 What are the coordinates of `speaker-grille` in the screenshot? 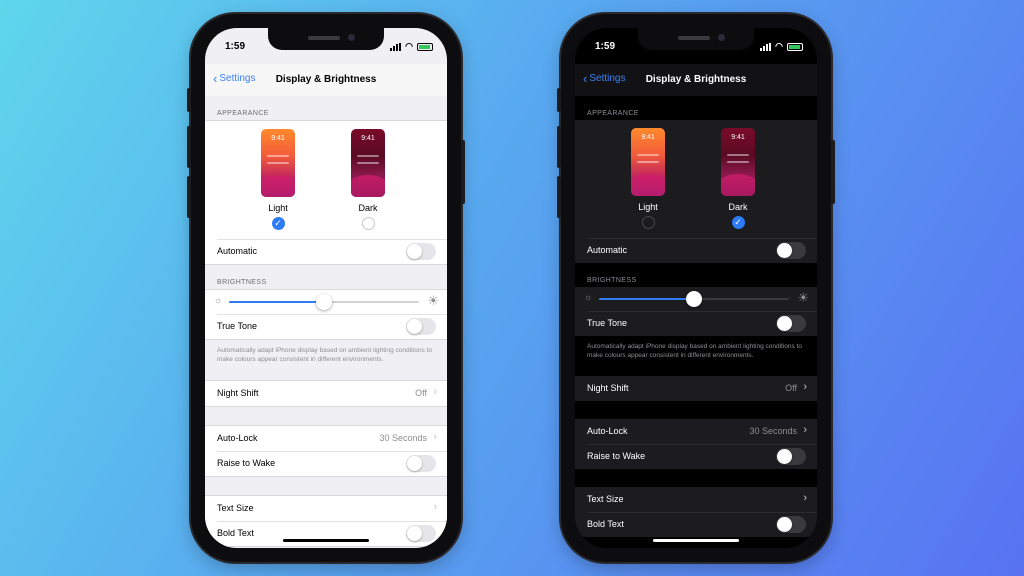 It's located at (324, 38).